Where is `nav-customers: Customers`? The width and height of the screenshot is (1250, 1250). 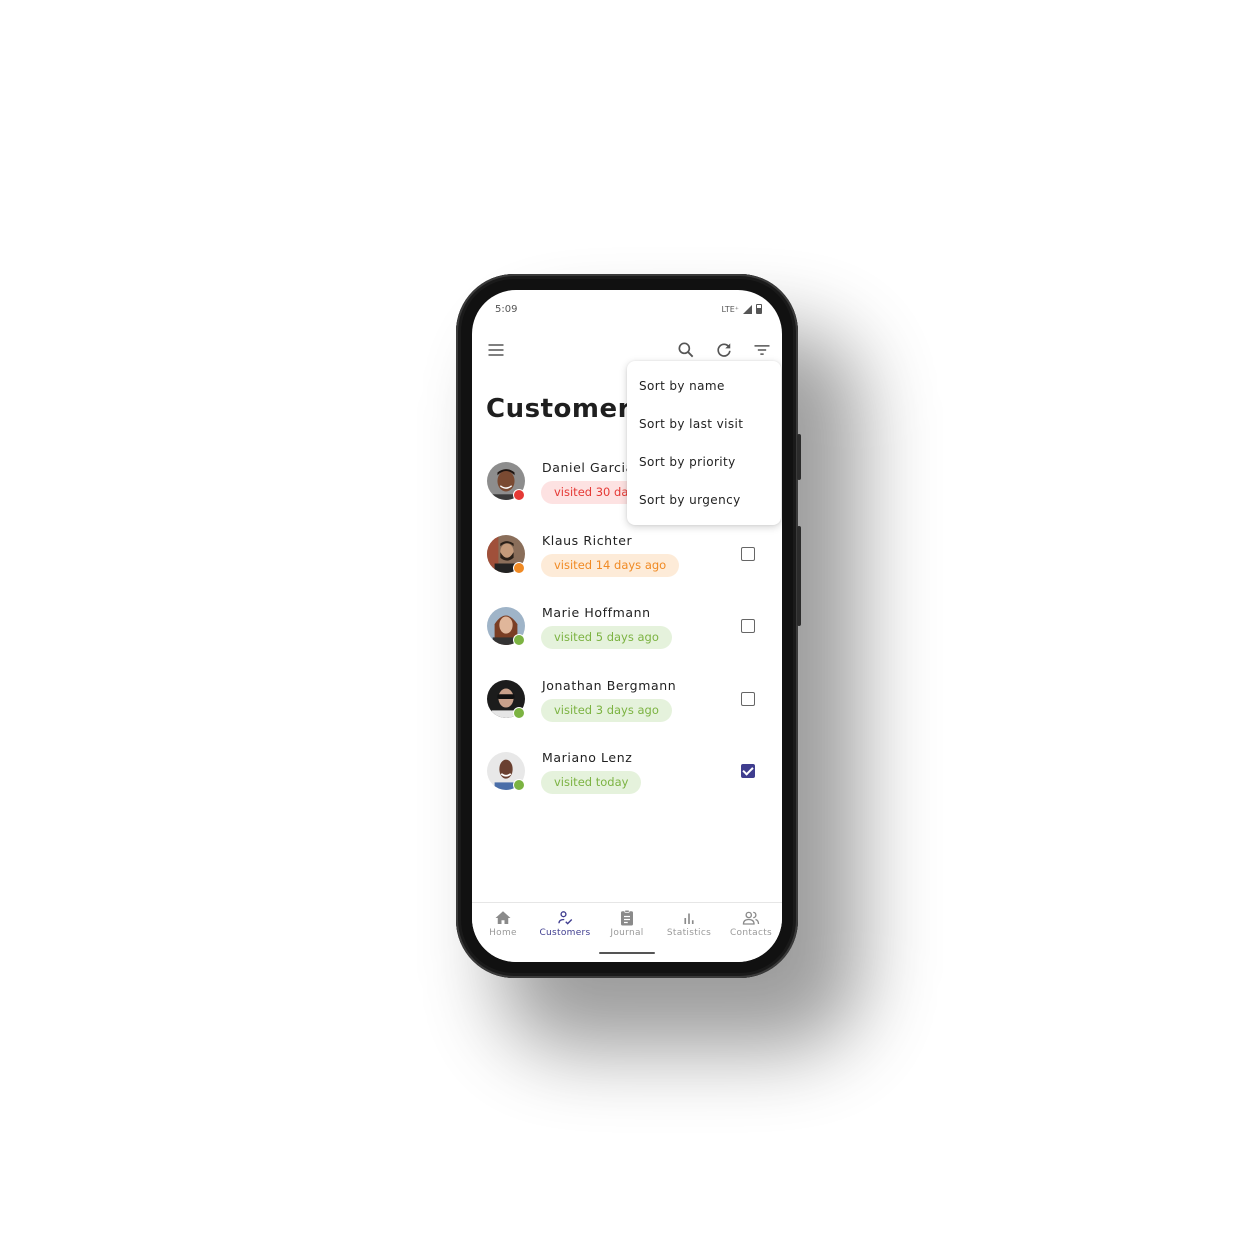 nav-customers: Customers is located at coordinates (565, 923).